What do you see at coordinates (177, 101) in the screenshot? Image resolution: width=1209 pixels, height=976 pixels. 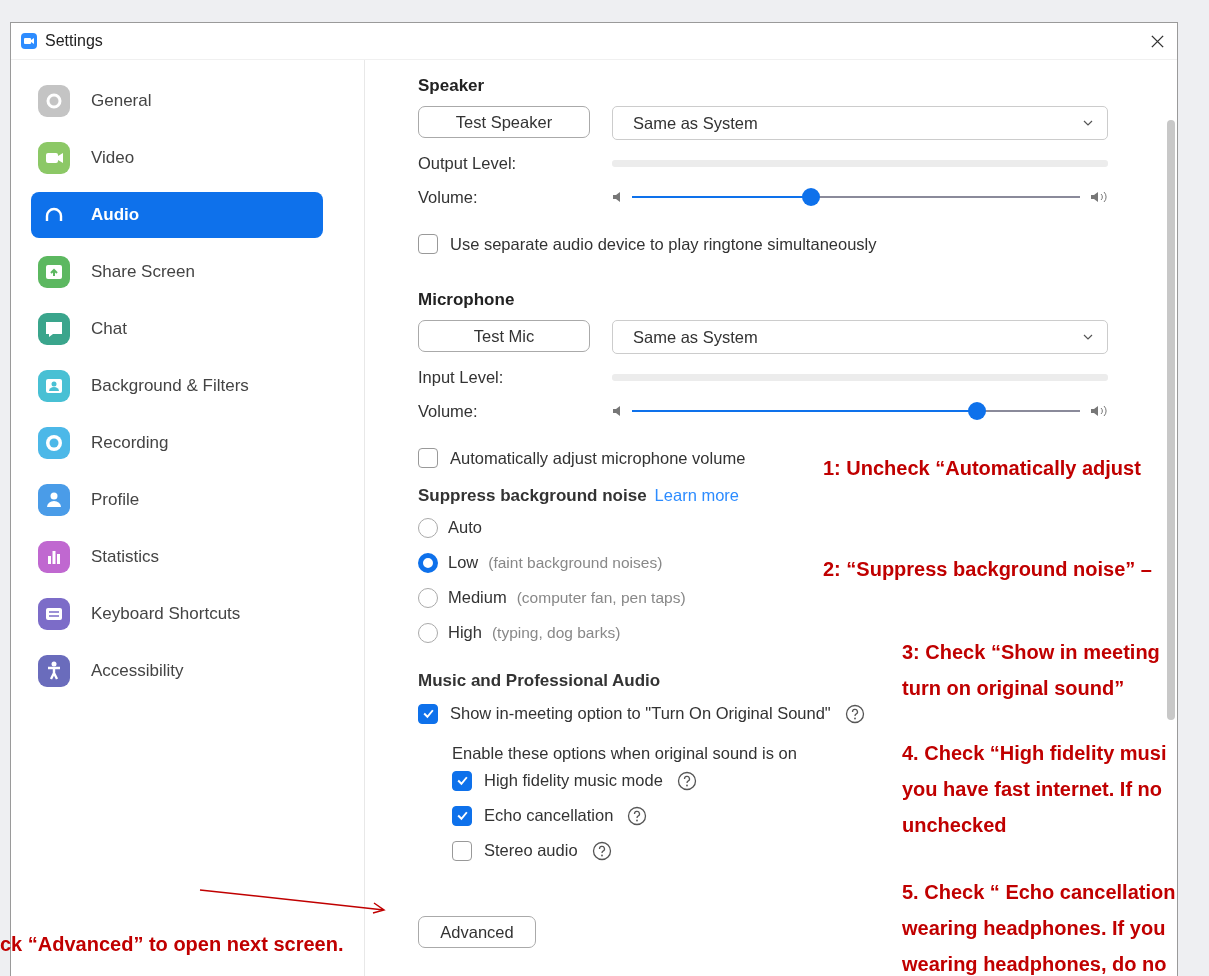 I see `sidebar-item: General` at bounding box center [177, 101].